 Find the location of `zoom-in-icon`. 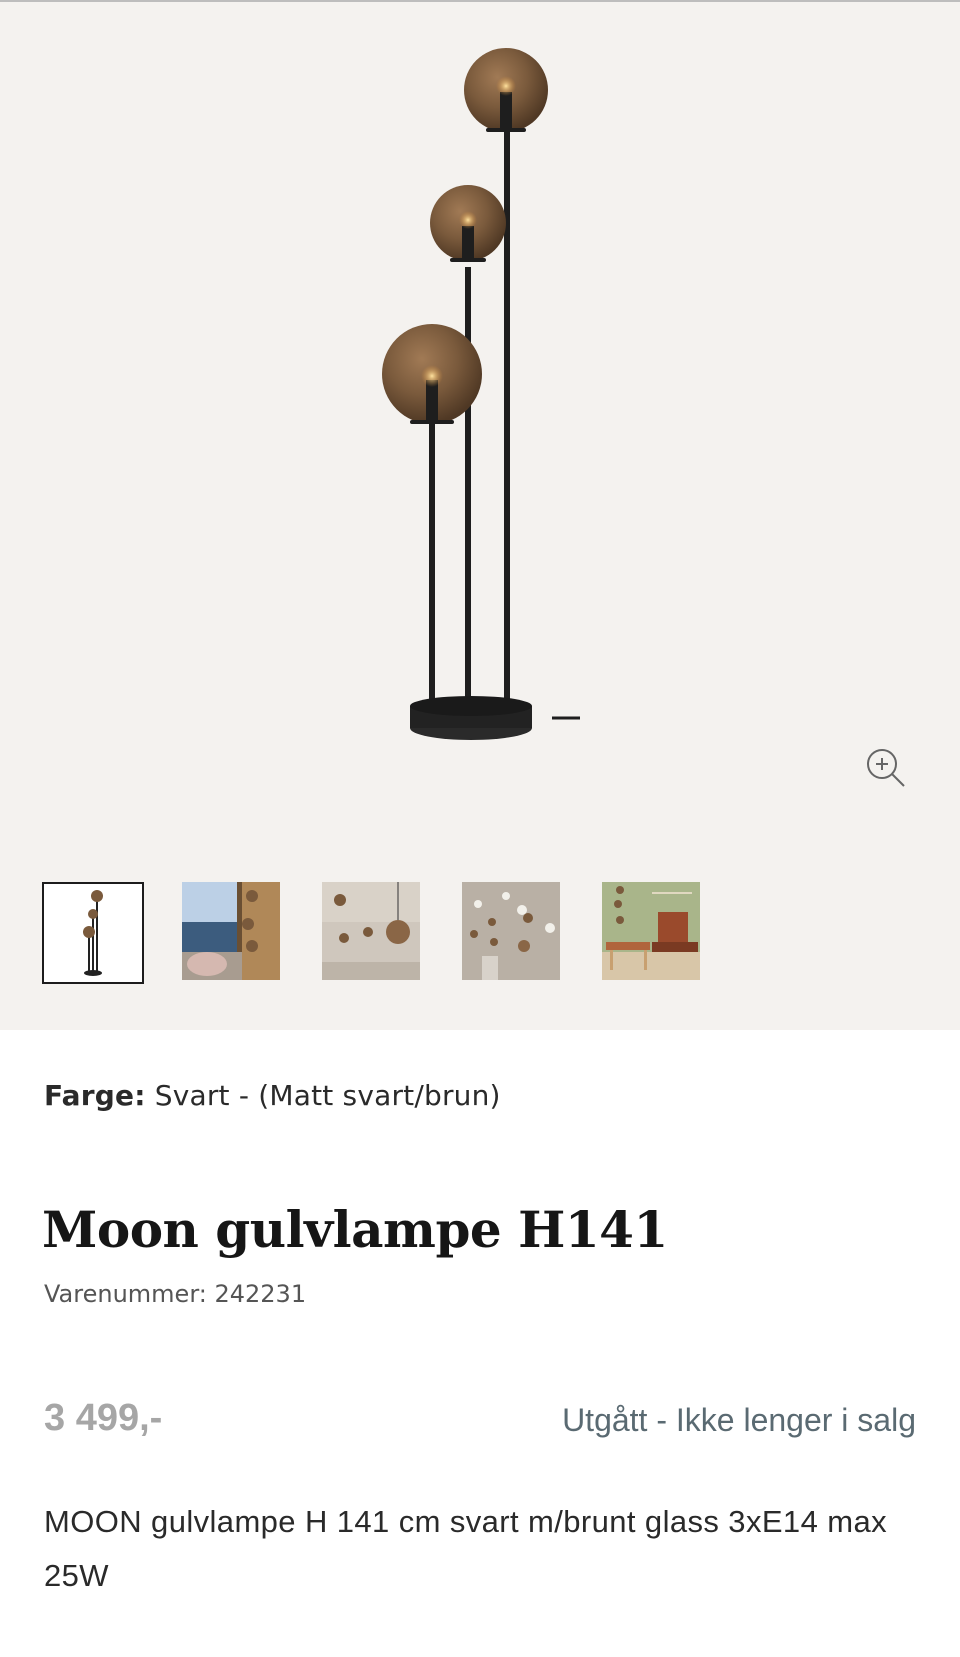

zoom-in-icon is located at coordinates (886, 768).